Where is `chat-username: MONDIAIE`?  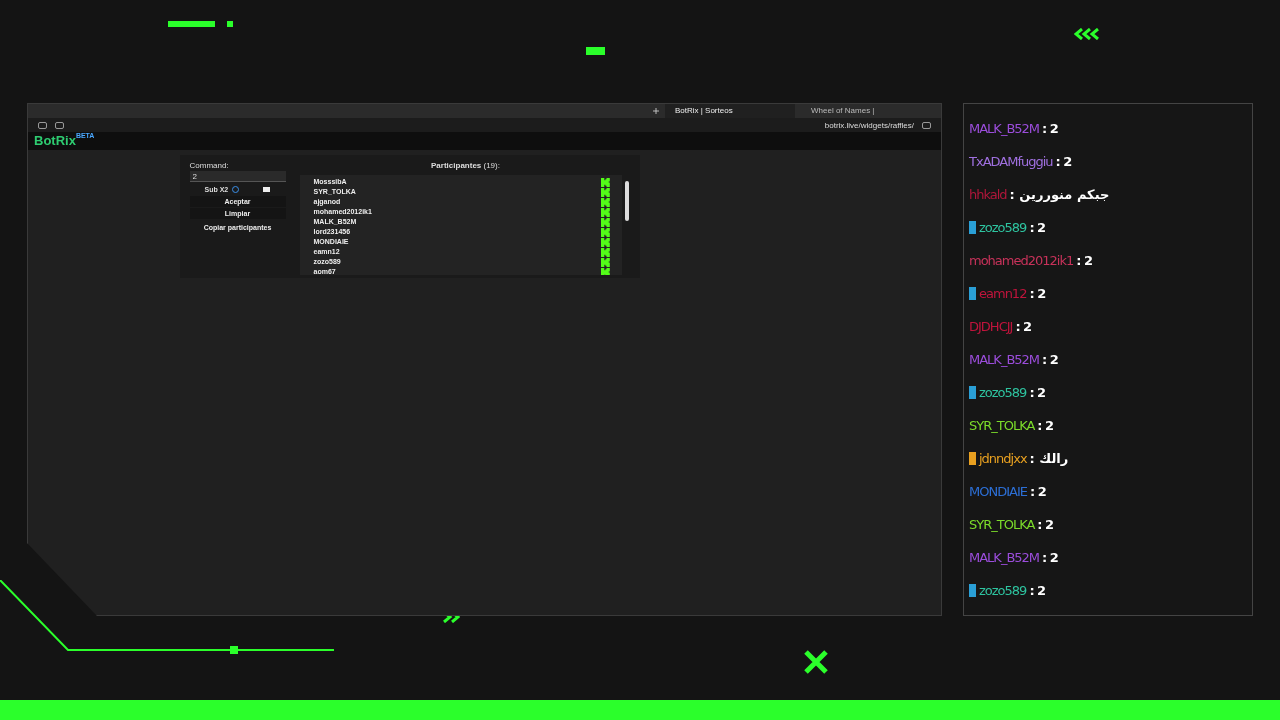 chat-username: MONDIAIE is located at coordinates (998, 491).